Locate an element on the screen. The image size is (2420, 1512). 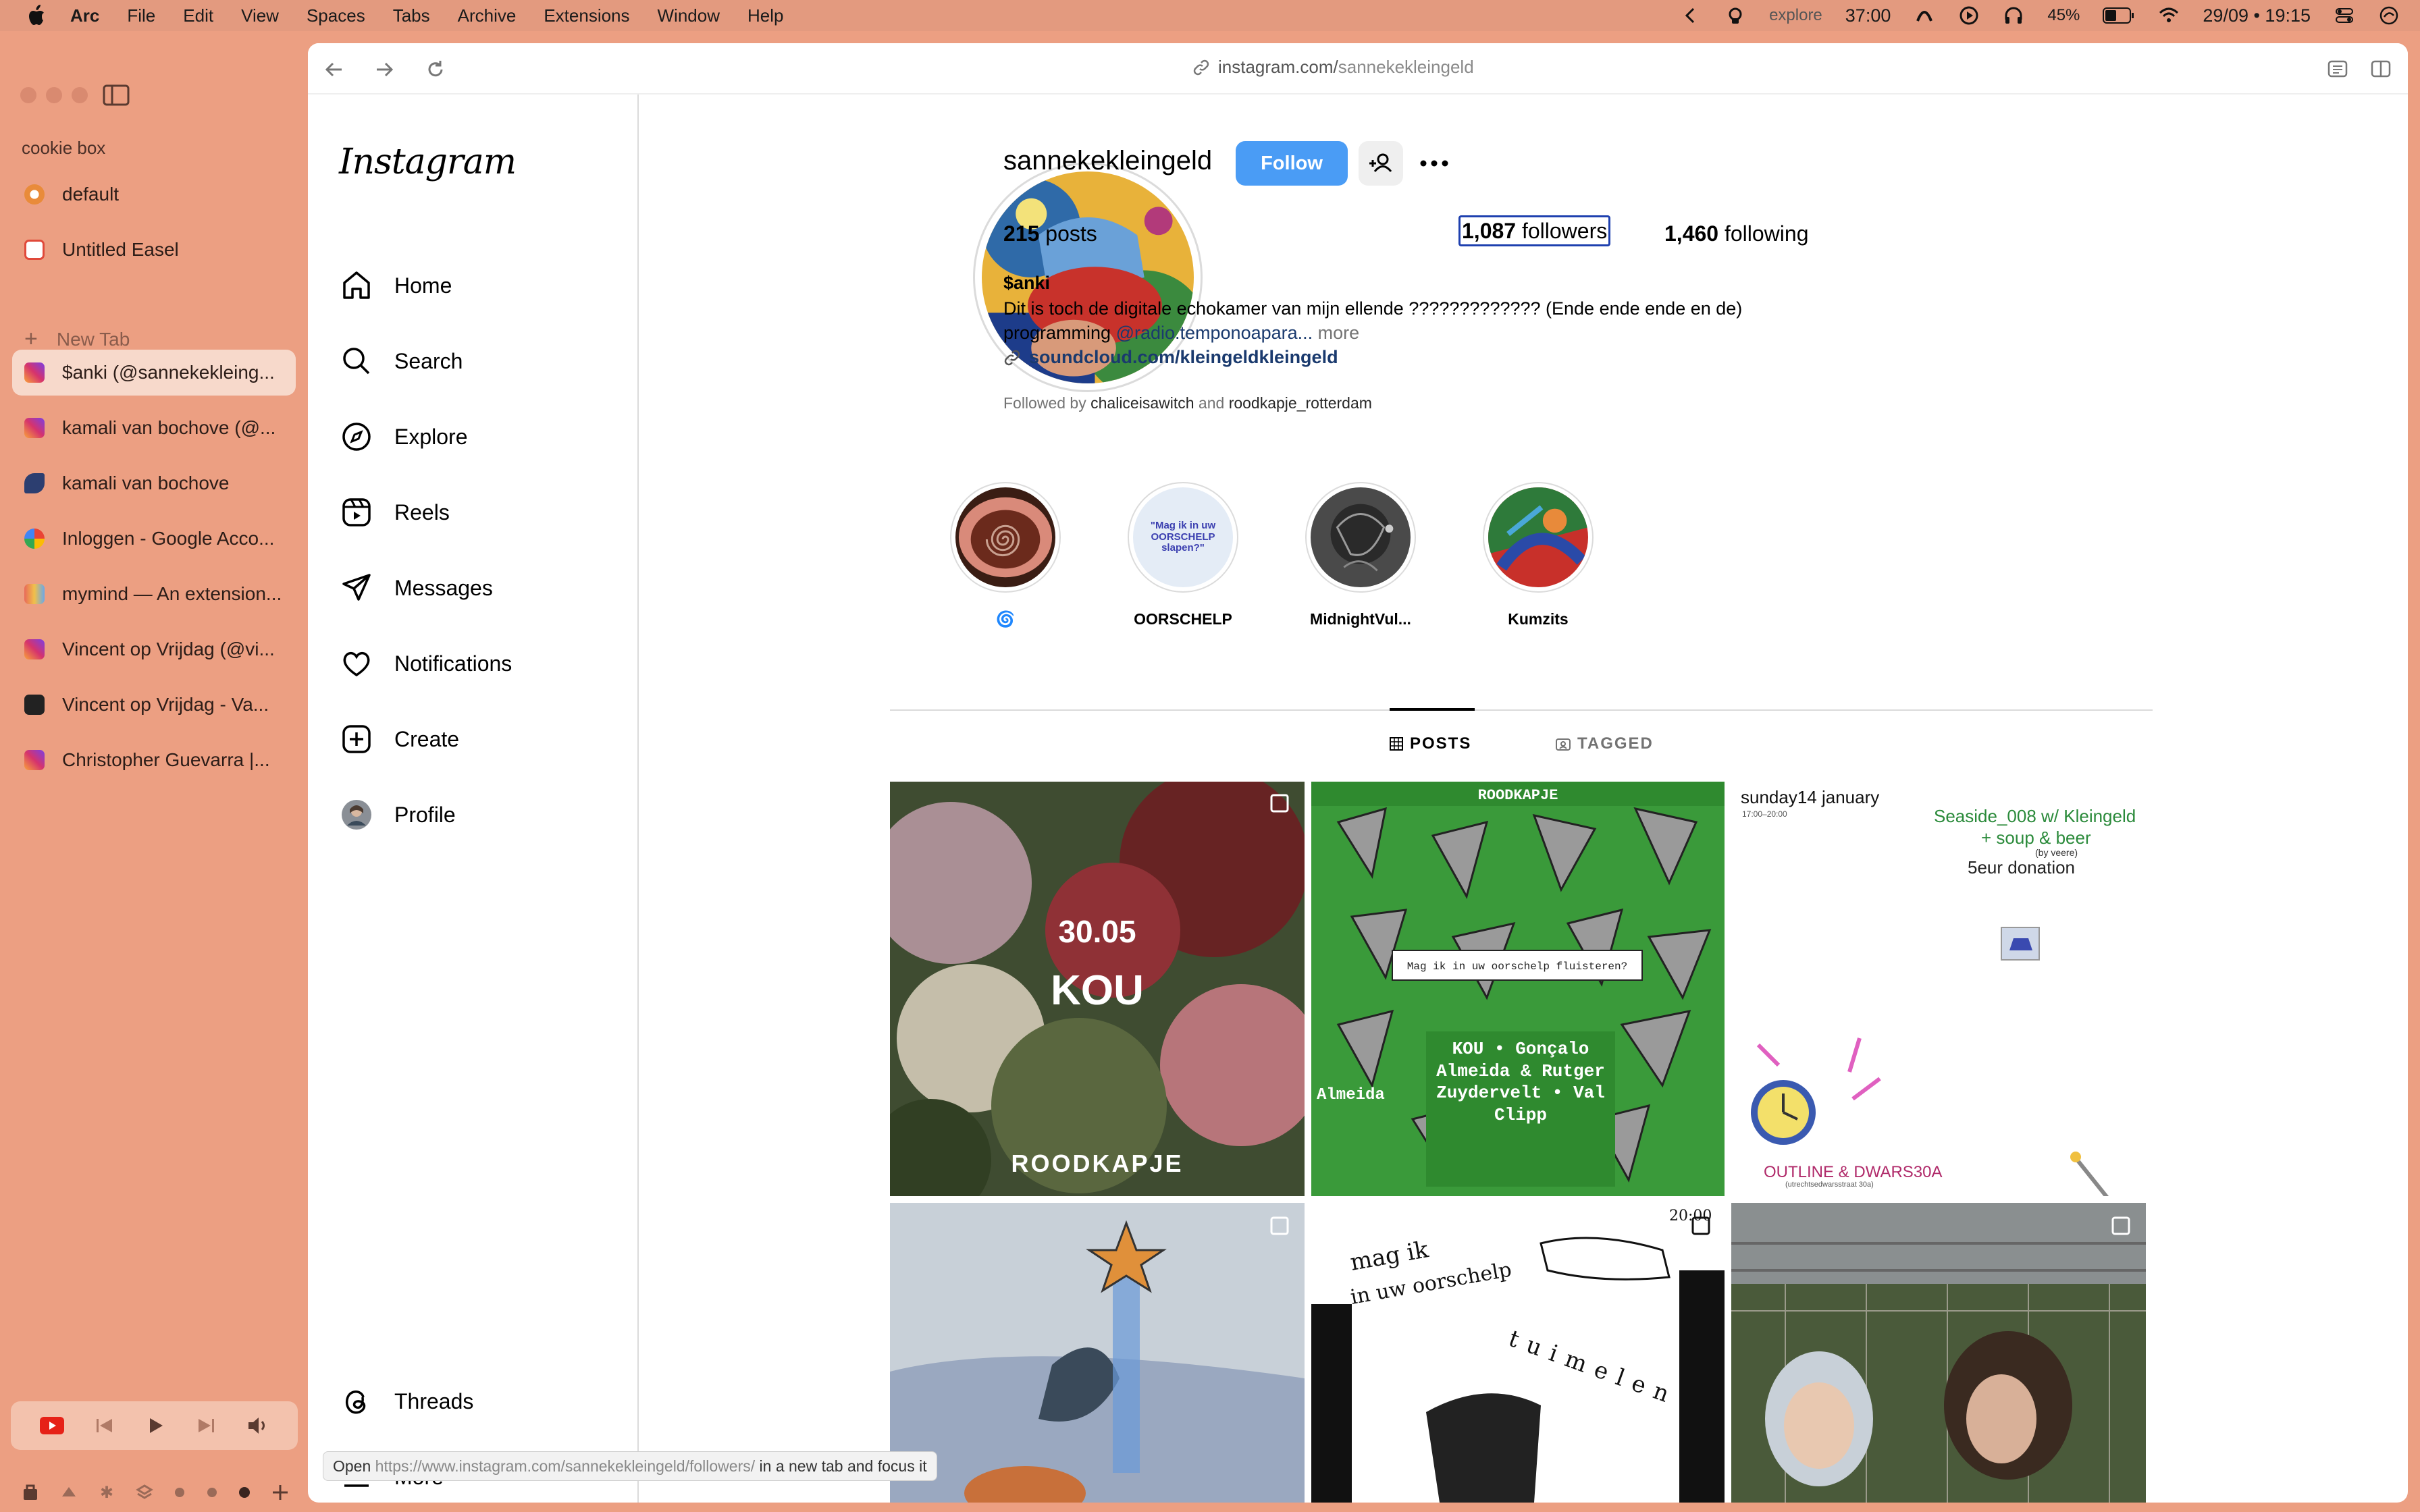
followers-stat: 1,087 followers is located at coordinates (1534, 230).